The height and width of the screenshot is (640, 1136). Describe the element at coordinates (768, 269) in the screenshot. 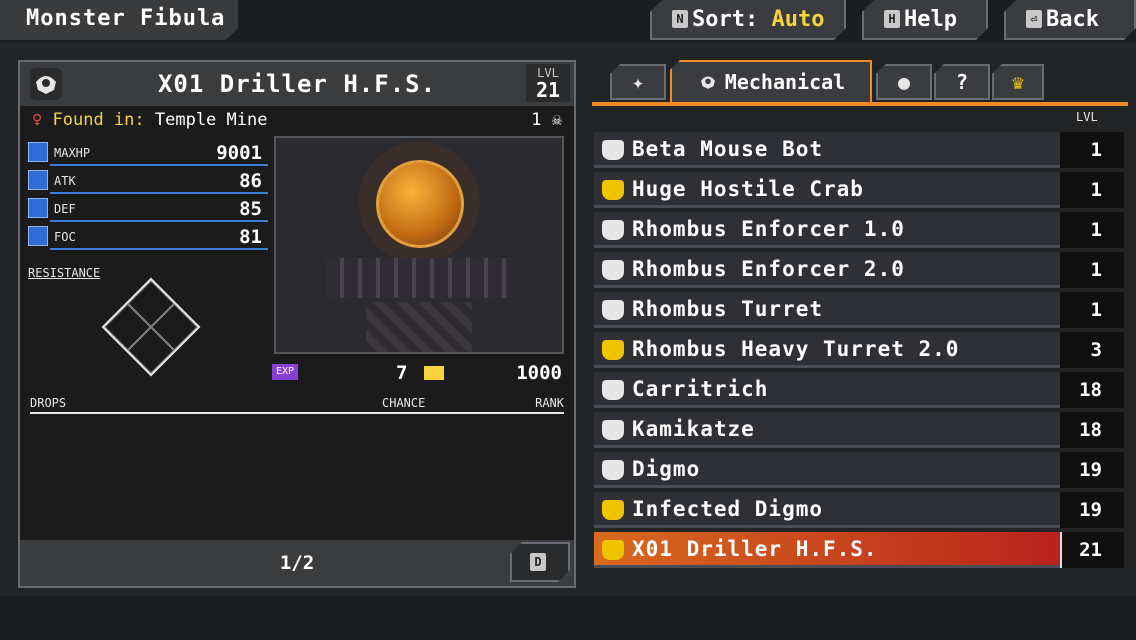

I see `monster-list-name: Rhombus Enforcer 2.0` at that location.